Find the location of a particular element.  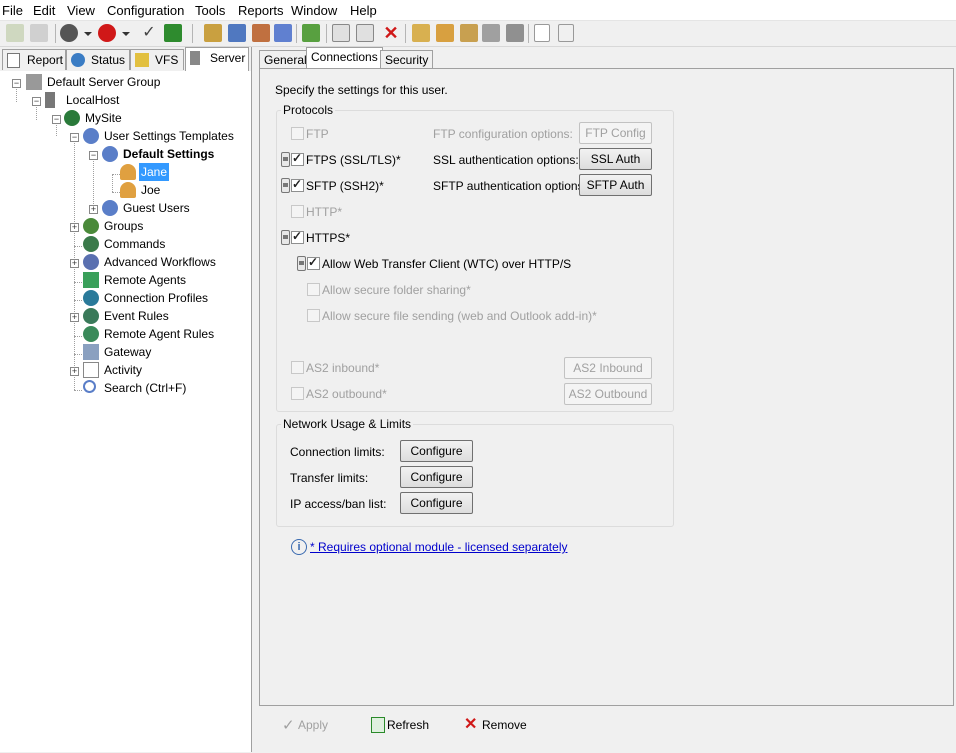

menu-tools: Tools is located at coordinates (210, 10).